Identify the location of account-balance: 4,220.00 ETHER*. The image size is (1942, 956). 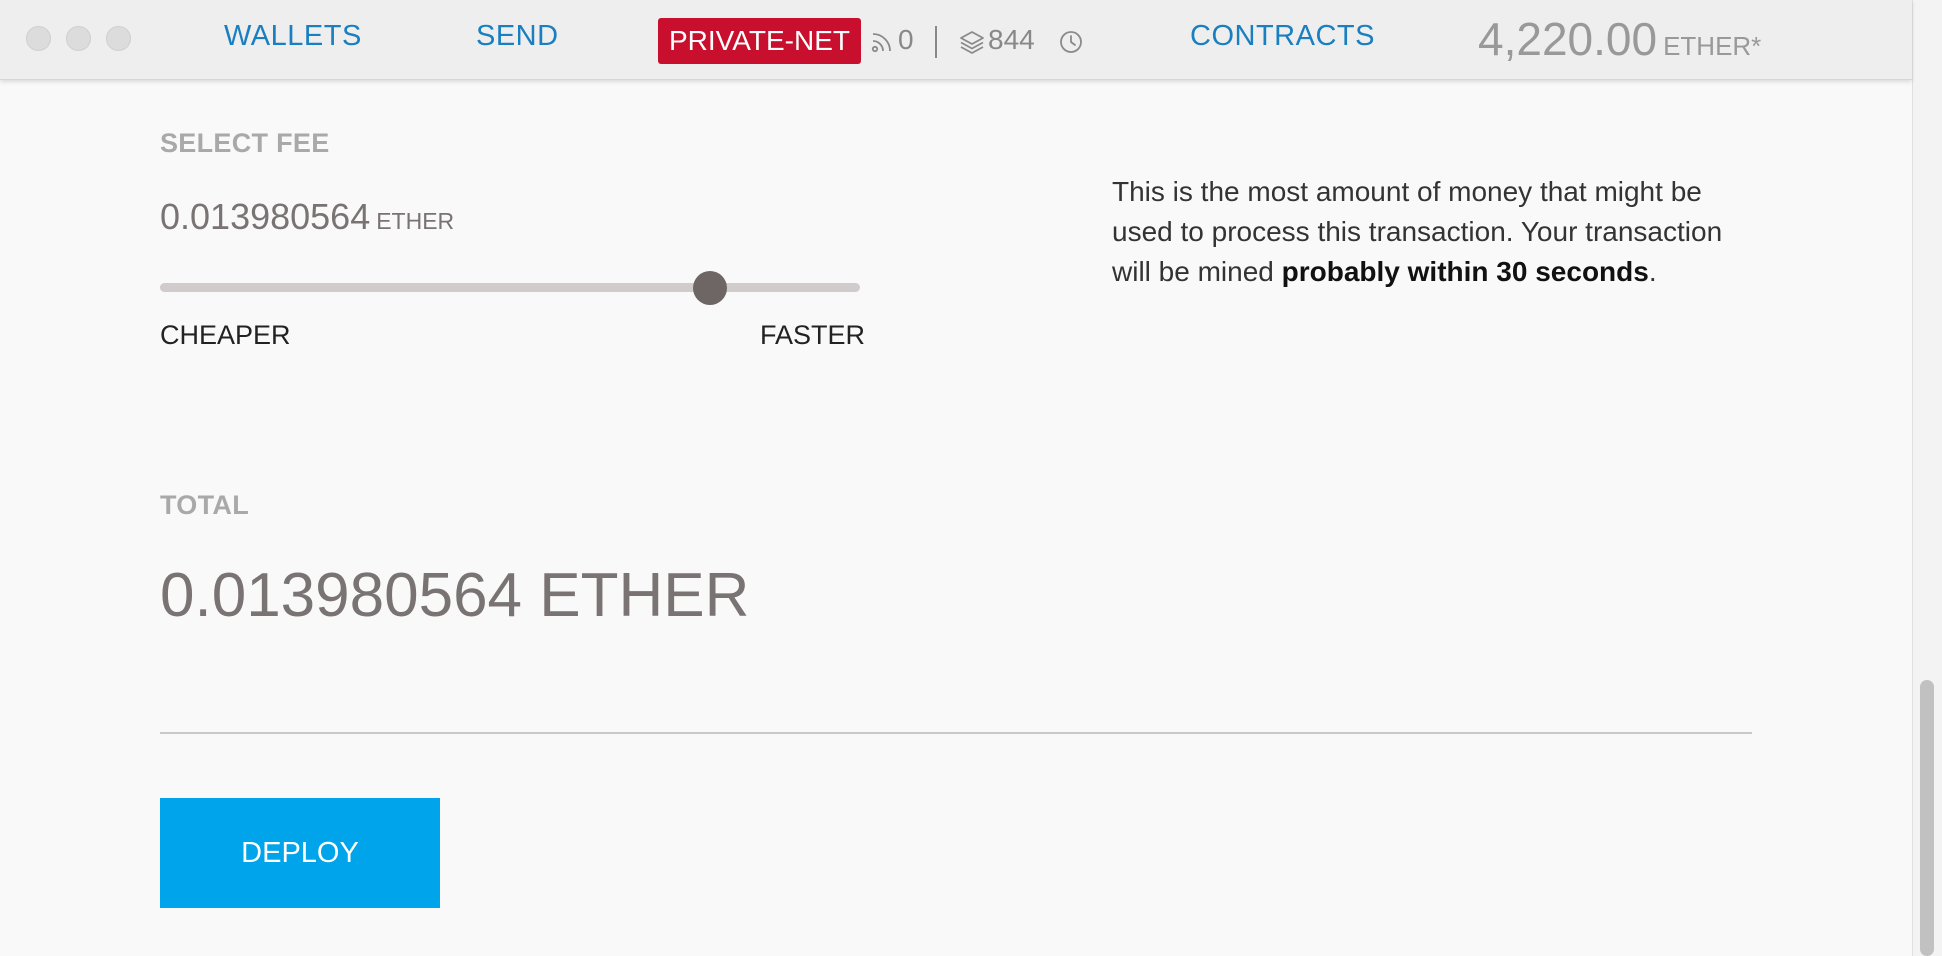
(1619, 39).